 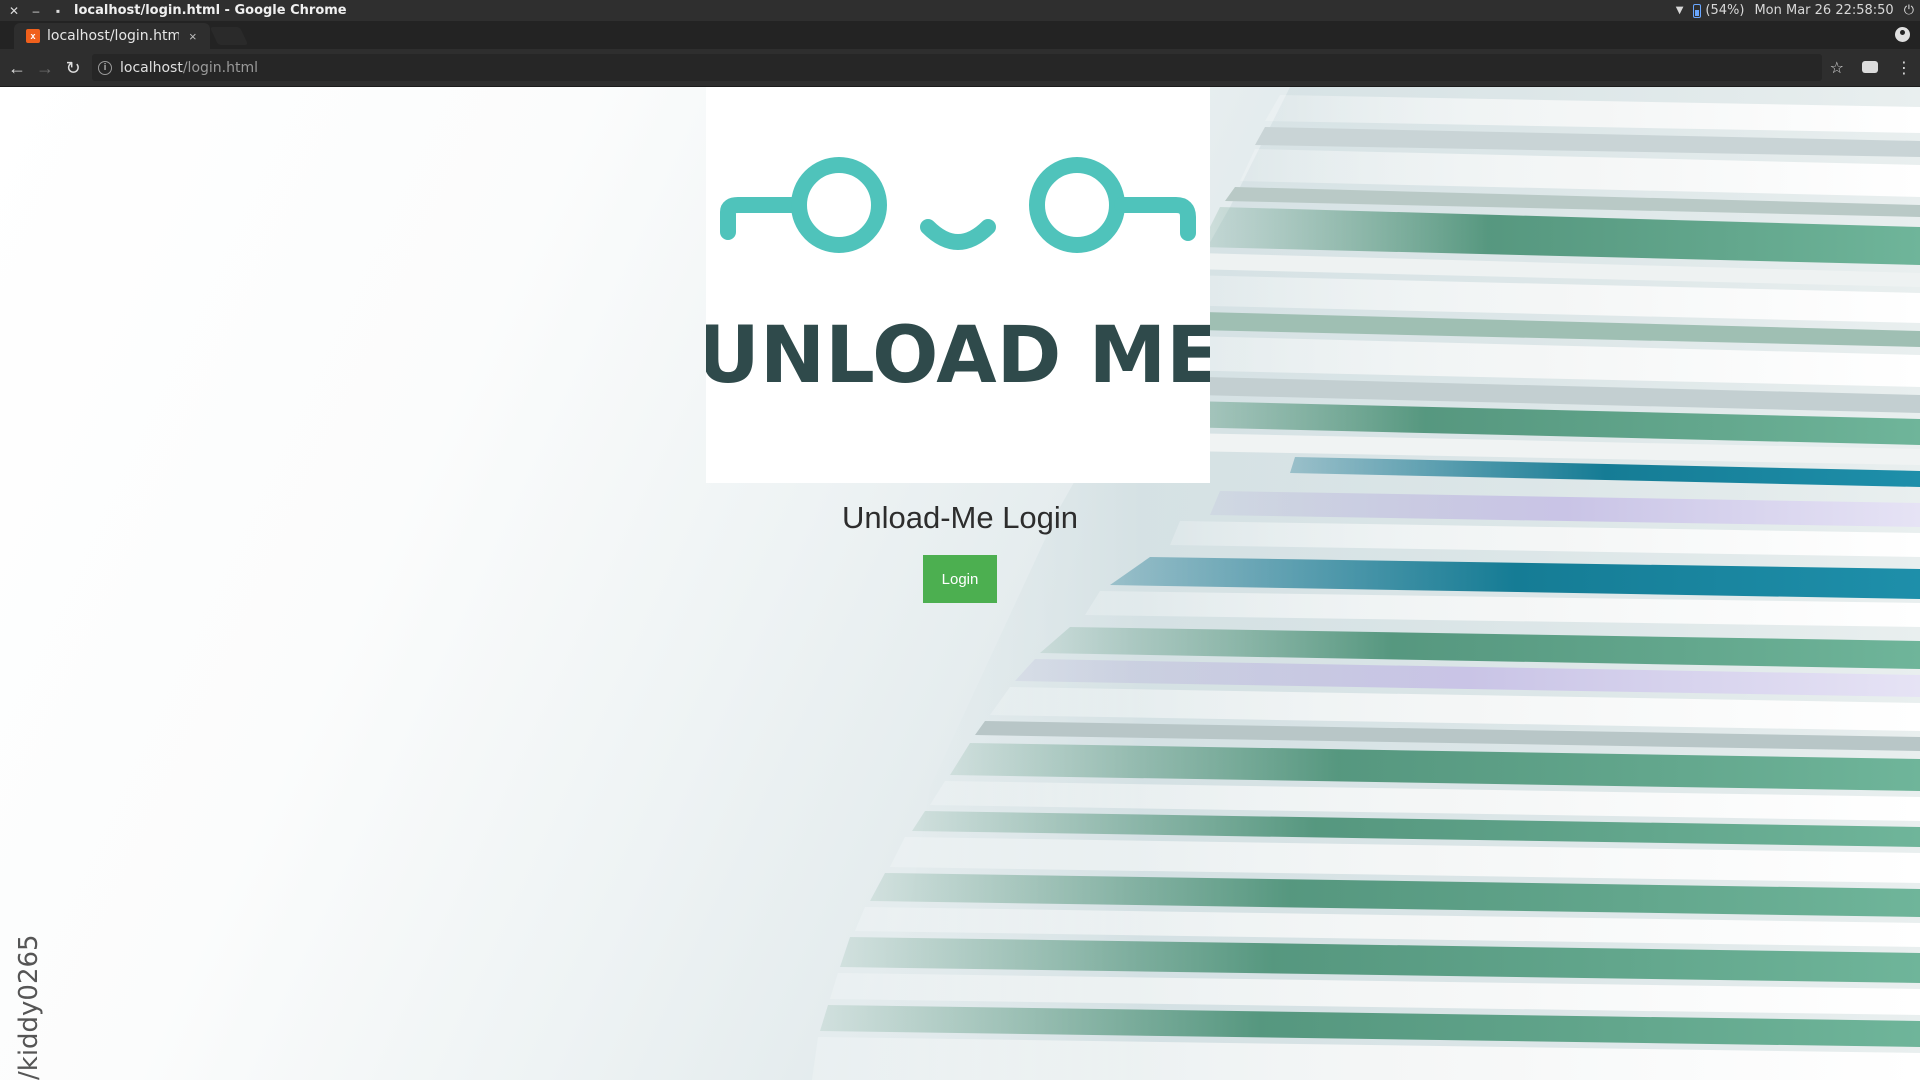 I want to click on window-title: localhost/login.html - Google Chrome, so click(x=210, y=10).